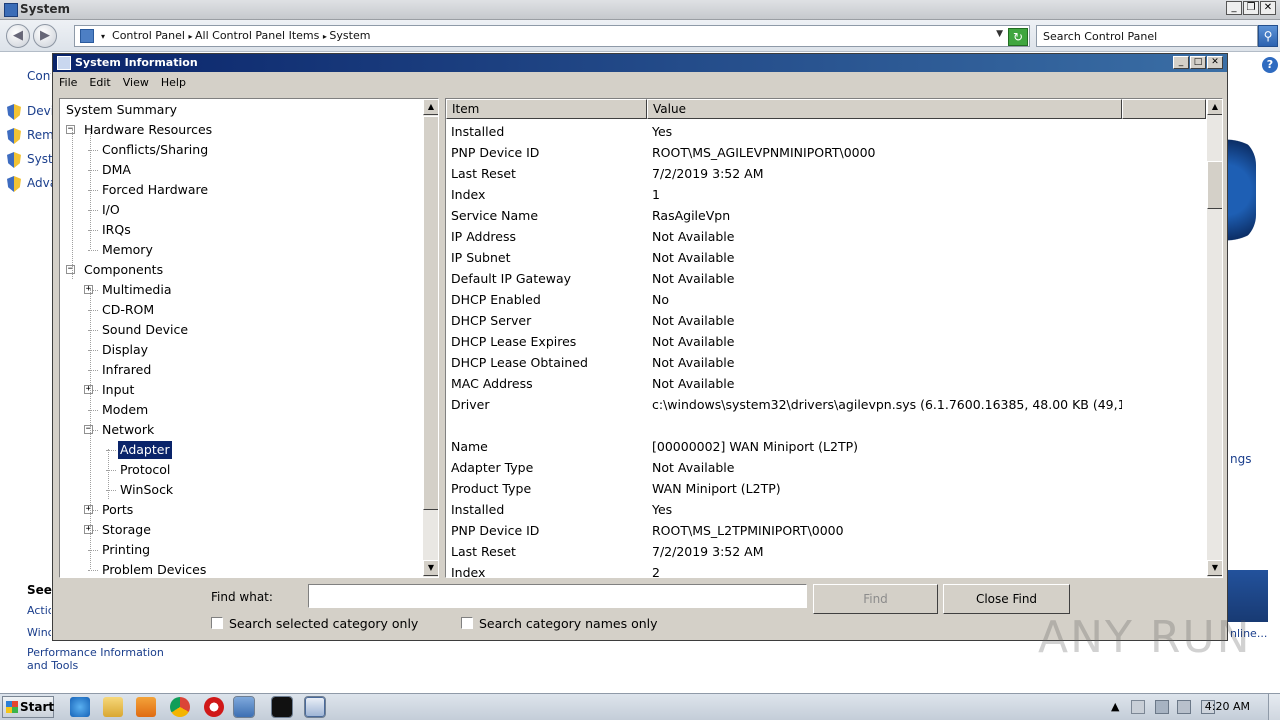 This screenshot has height=720, width=1280. Describe the element at coordinates (1198, 62) in the screenshot. I see `maximize-button: □` at that location.